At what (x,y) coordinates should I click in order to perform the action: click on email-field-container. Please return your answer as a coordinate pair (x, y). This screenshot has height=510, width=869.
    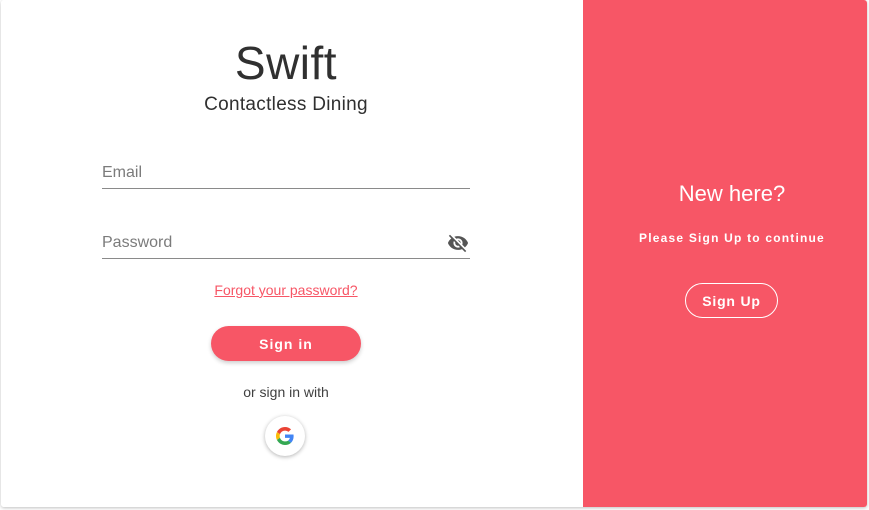
    Looking at the image, I should click on (286, 174).